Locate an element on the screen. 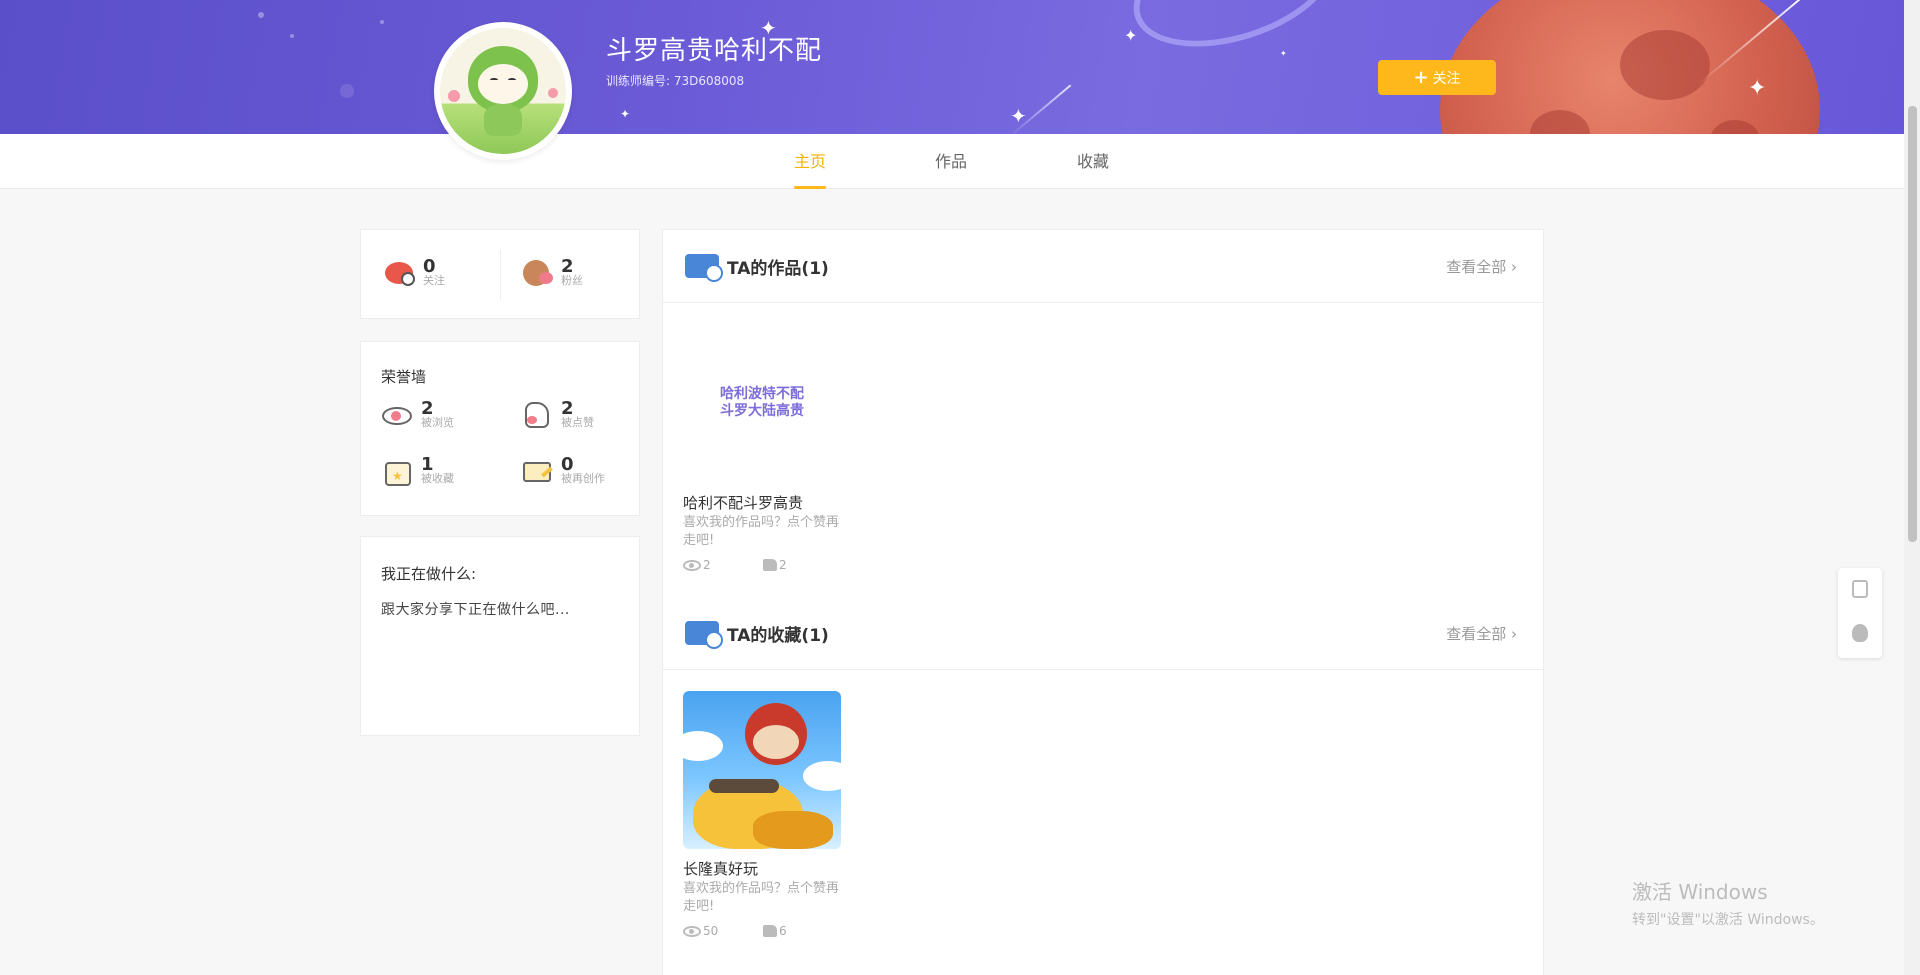 The image size is (1920, 975). following-icon is located at coordinates (400, 273).